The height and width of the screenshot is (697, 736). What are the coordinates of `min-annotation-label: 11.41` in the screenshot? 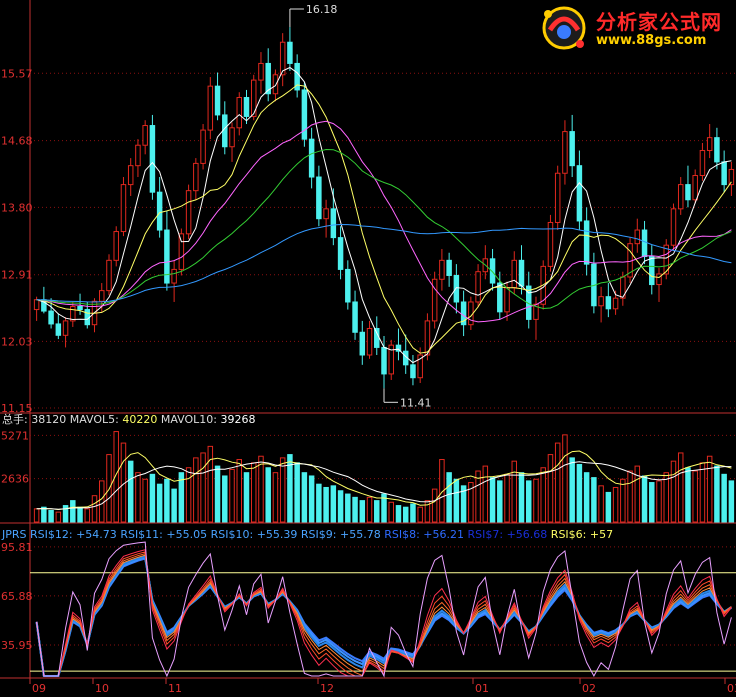 It's located at (416, 402).